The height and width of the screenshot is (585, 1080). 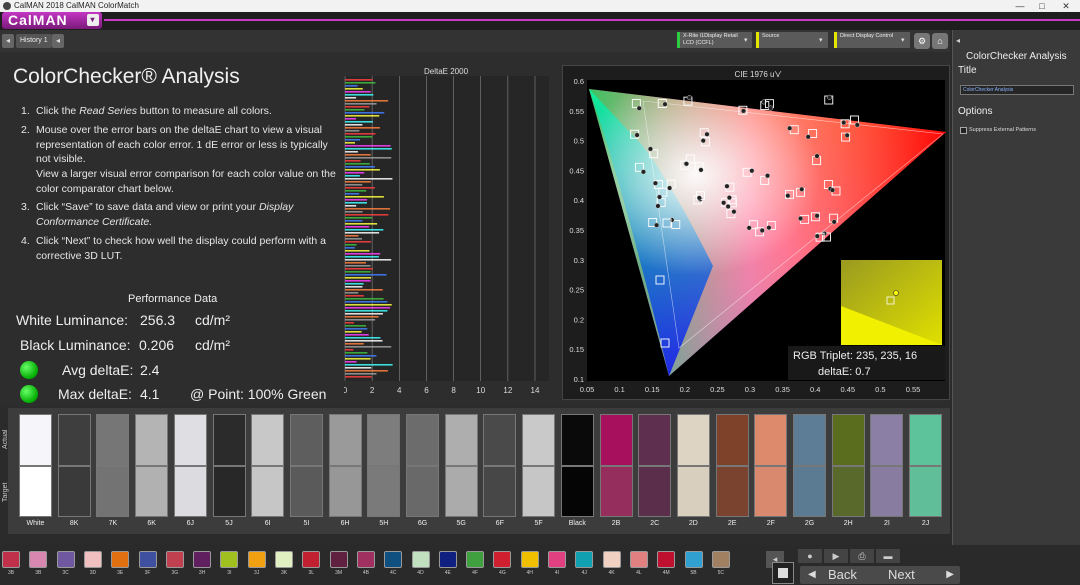 What do you see at coordinates (8, 41) in the screenshot?
I see `back-nav-button: ◂` at bounding box center [8, 41].